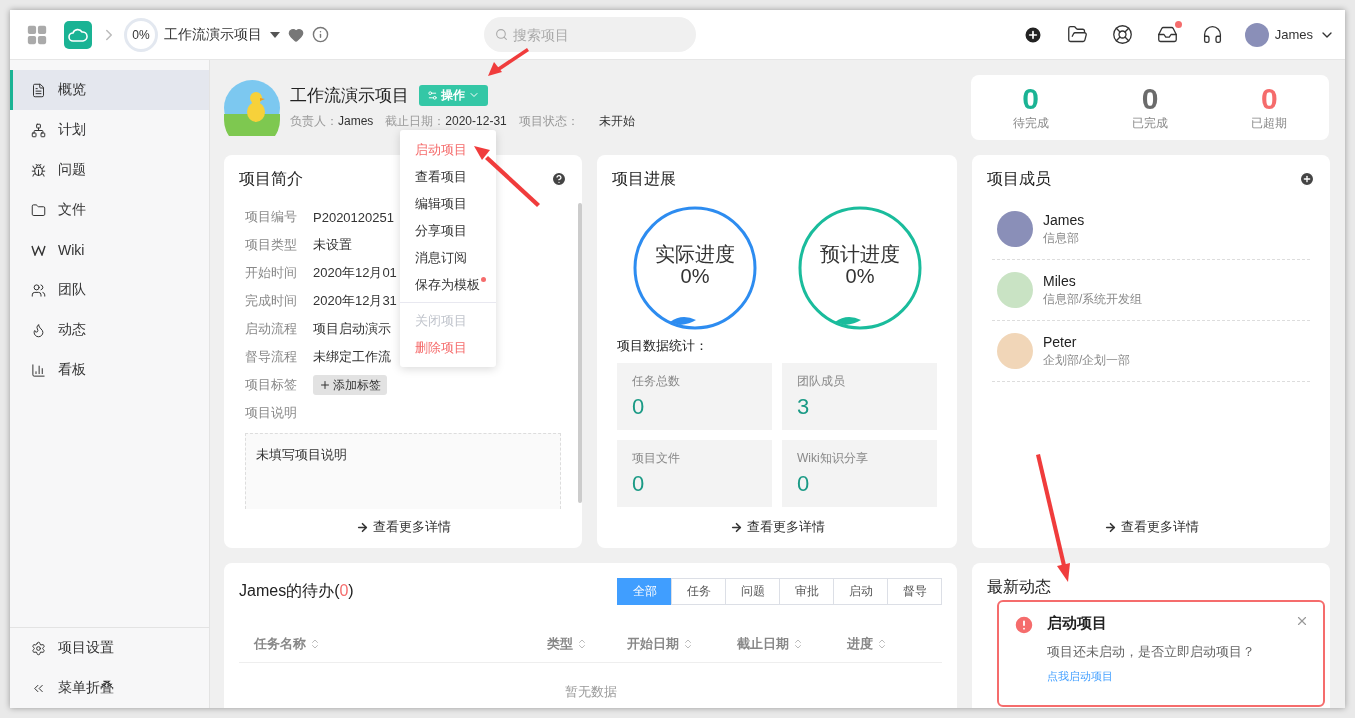 The height and width of the screenshot is (718, 1355). What do you see at coordinates (1151, 351) in the screenshot?
I see `member-row: Peter 企划部/企划一部` at bounding box center [1151, 351].